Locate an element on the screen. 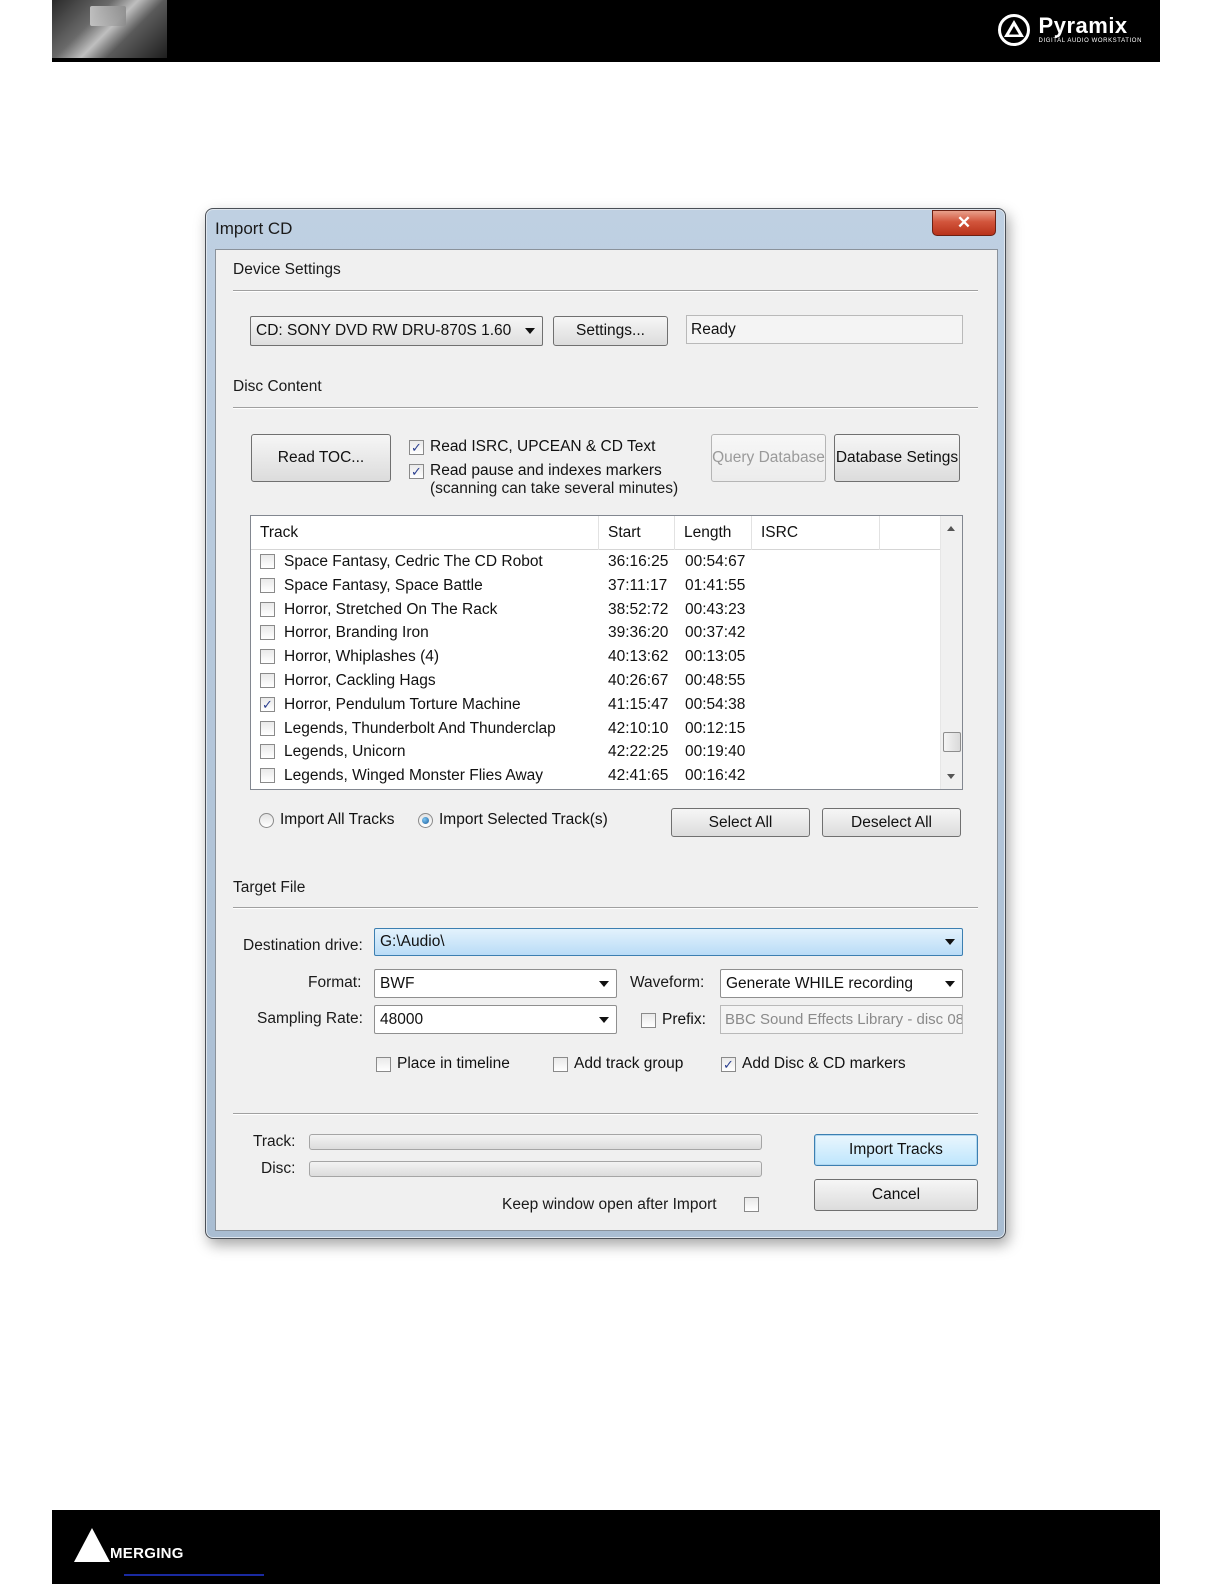 The height and width of the screenshot is (1584, 1224). table-row: Horror, Branding Iron 39:36:20 00:37:42 is located at coordinates (596, 633).